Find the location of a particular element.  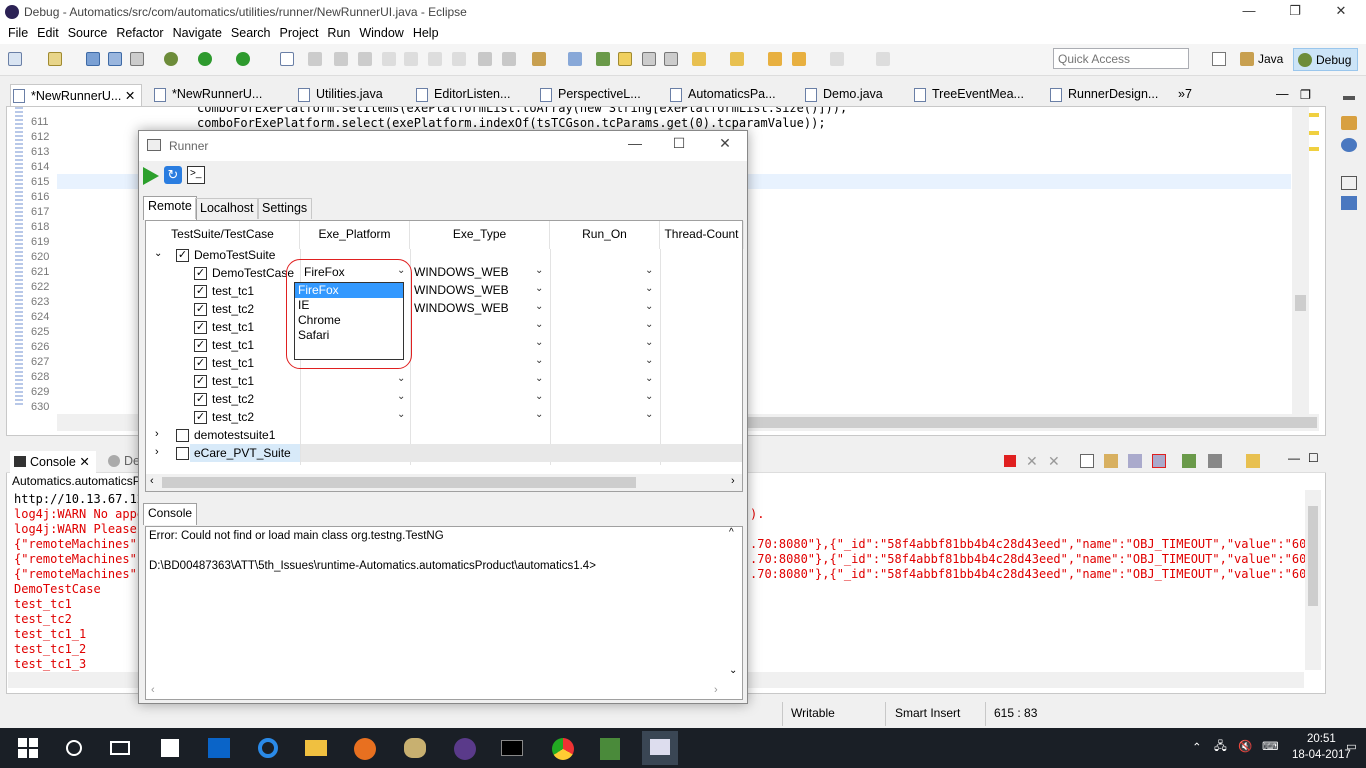

command-prompt-icon is located at coordinates (512, 748).